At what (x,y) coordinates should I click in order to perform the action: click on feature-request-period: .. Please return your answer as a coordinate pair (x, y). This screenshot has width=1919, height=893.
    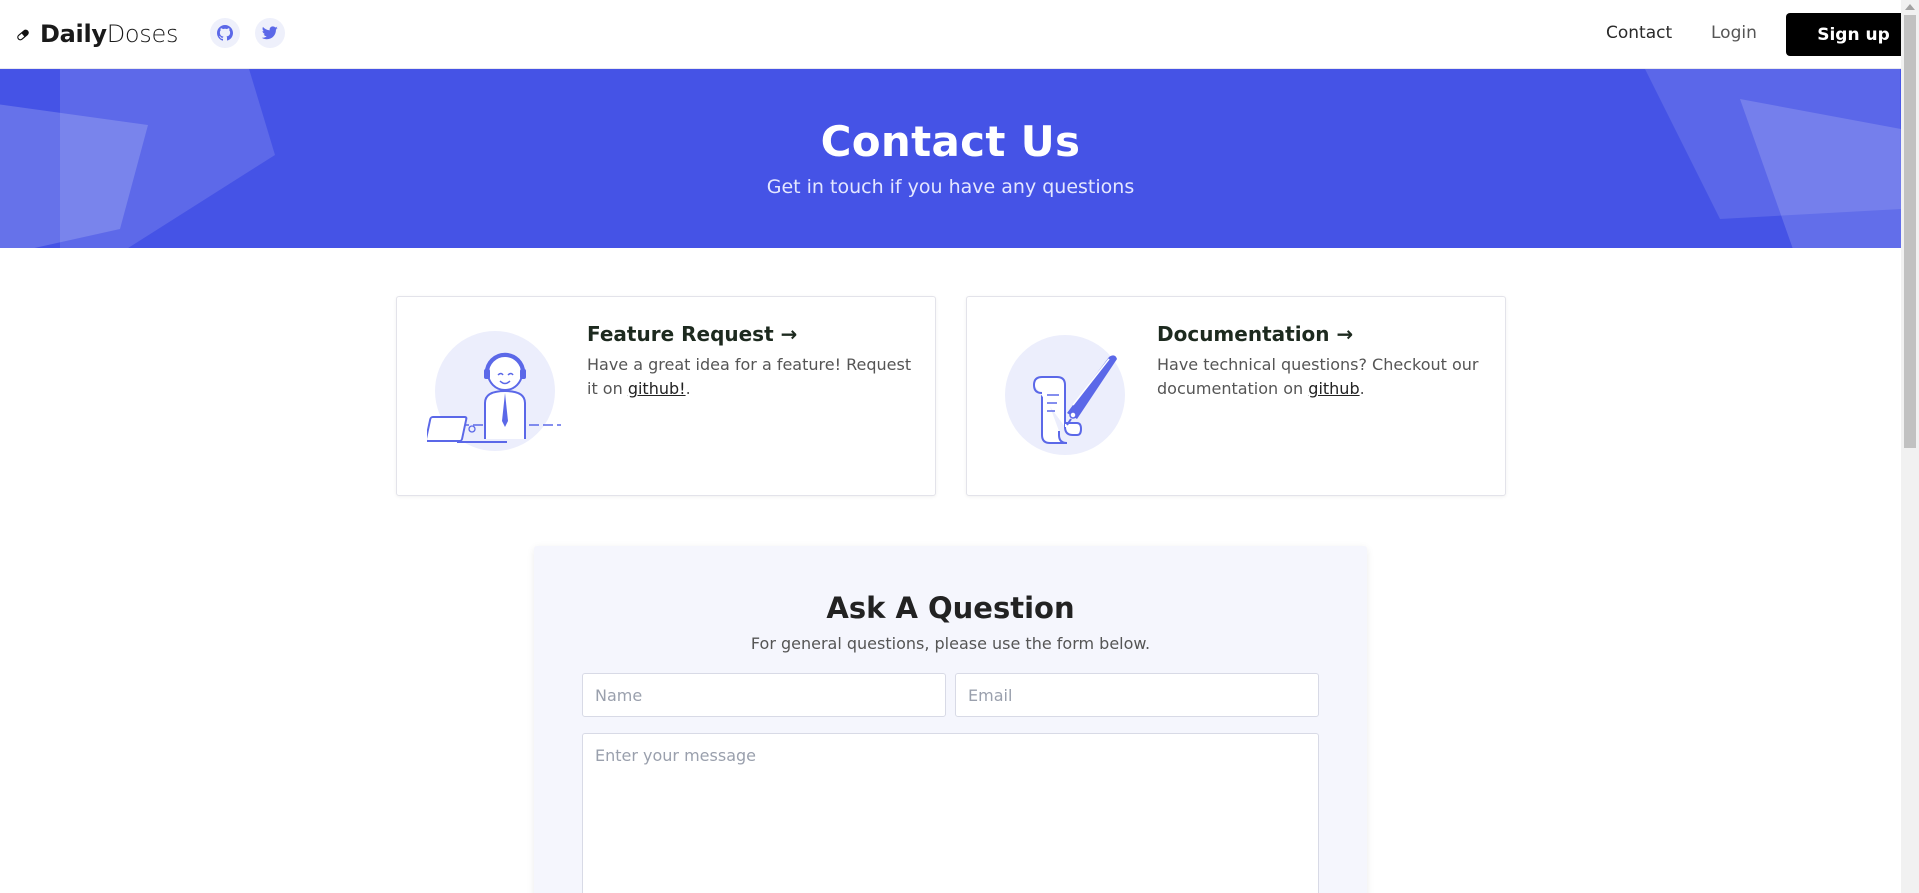
    Looking at the image, I should click on (688, 388).